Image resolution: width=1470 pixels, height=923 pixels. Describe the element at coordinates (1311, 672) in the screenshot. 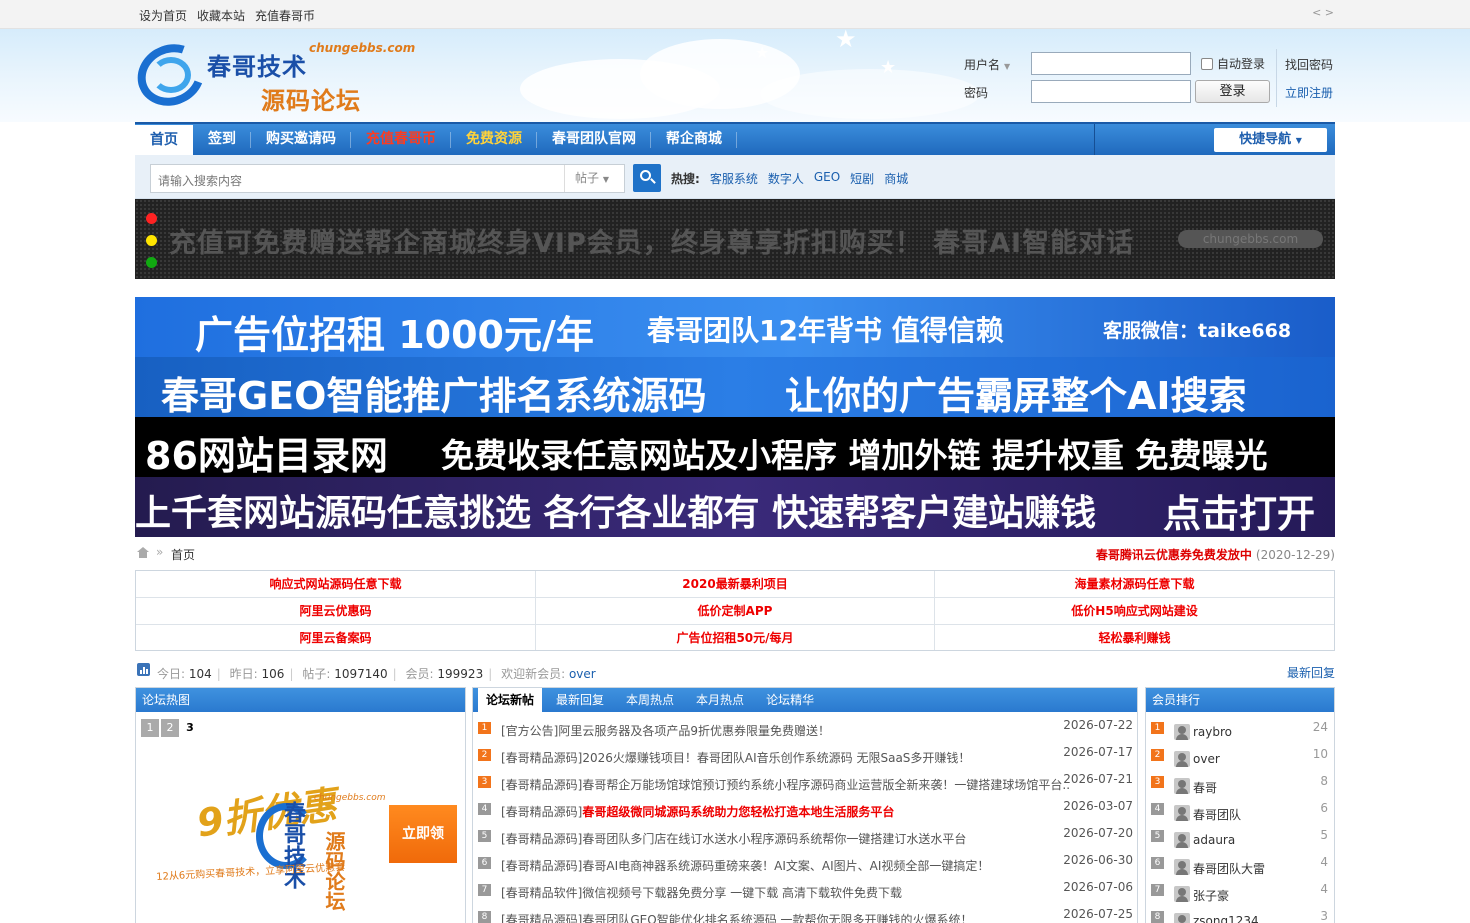

I see `latest-replies-link: 最新回复` at that location.